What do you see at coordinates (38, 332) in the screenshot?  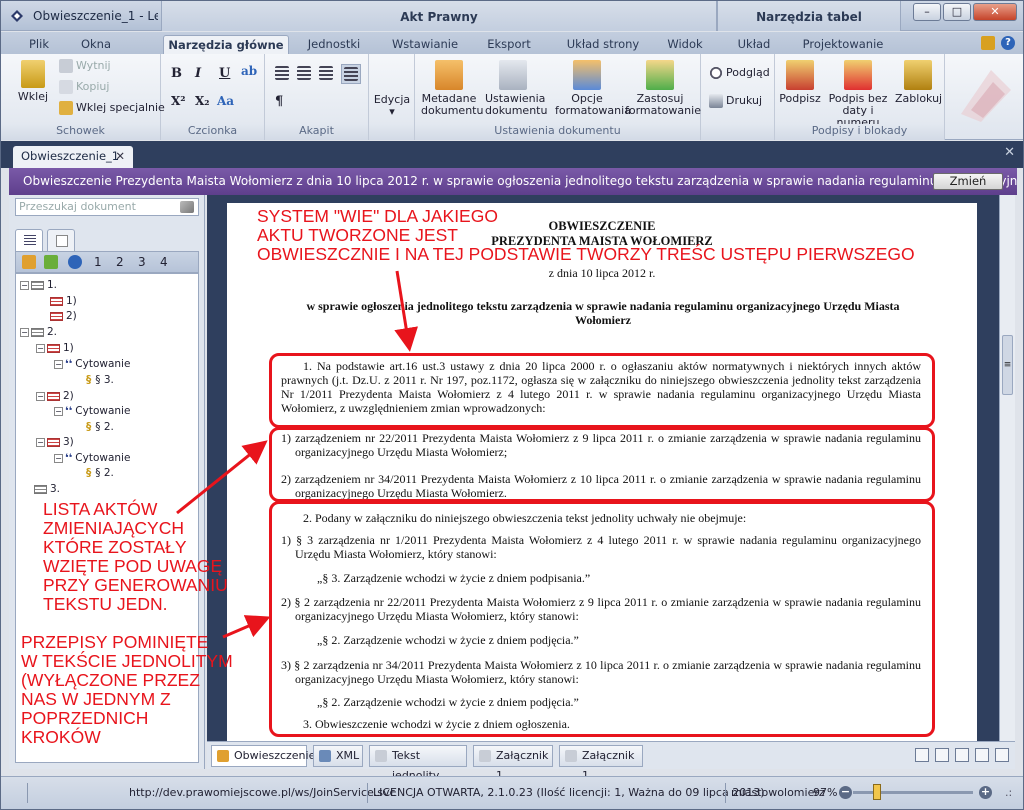 I see `tree-node: −2.` at bounding box center [38, 332].